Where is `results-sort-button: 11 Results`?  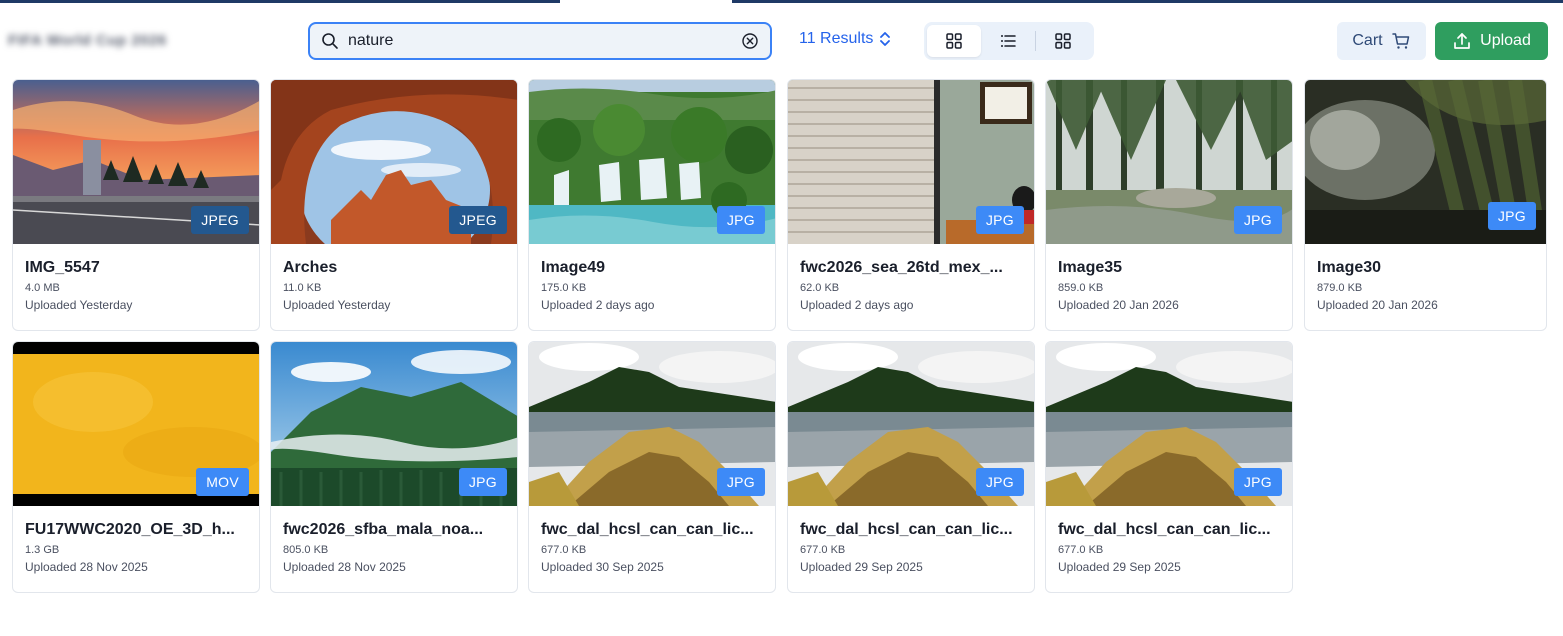
results-sort-button: 11 Results is located at coordinates (845, 39).